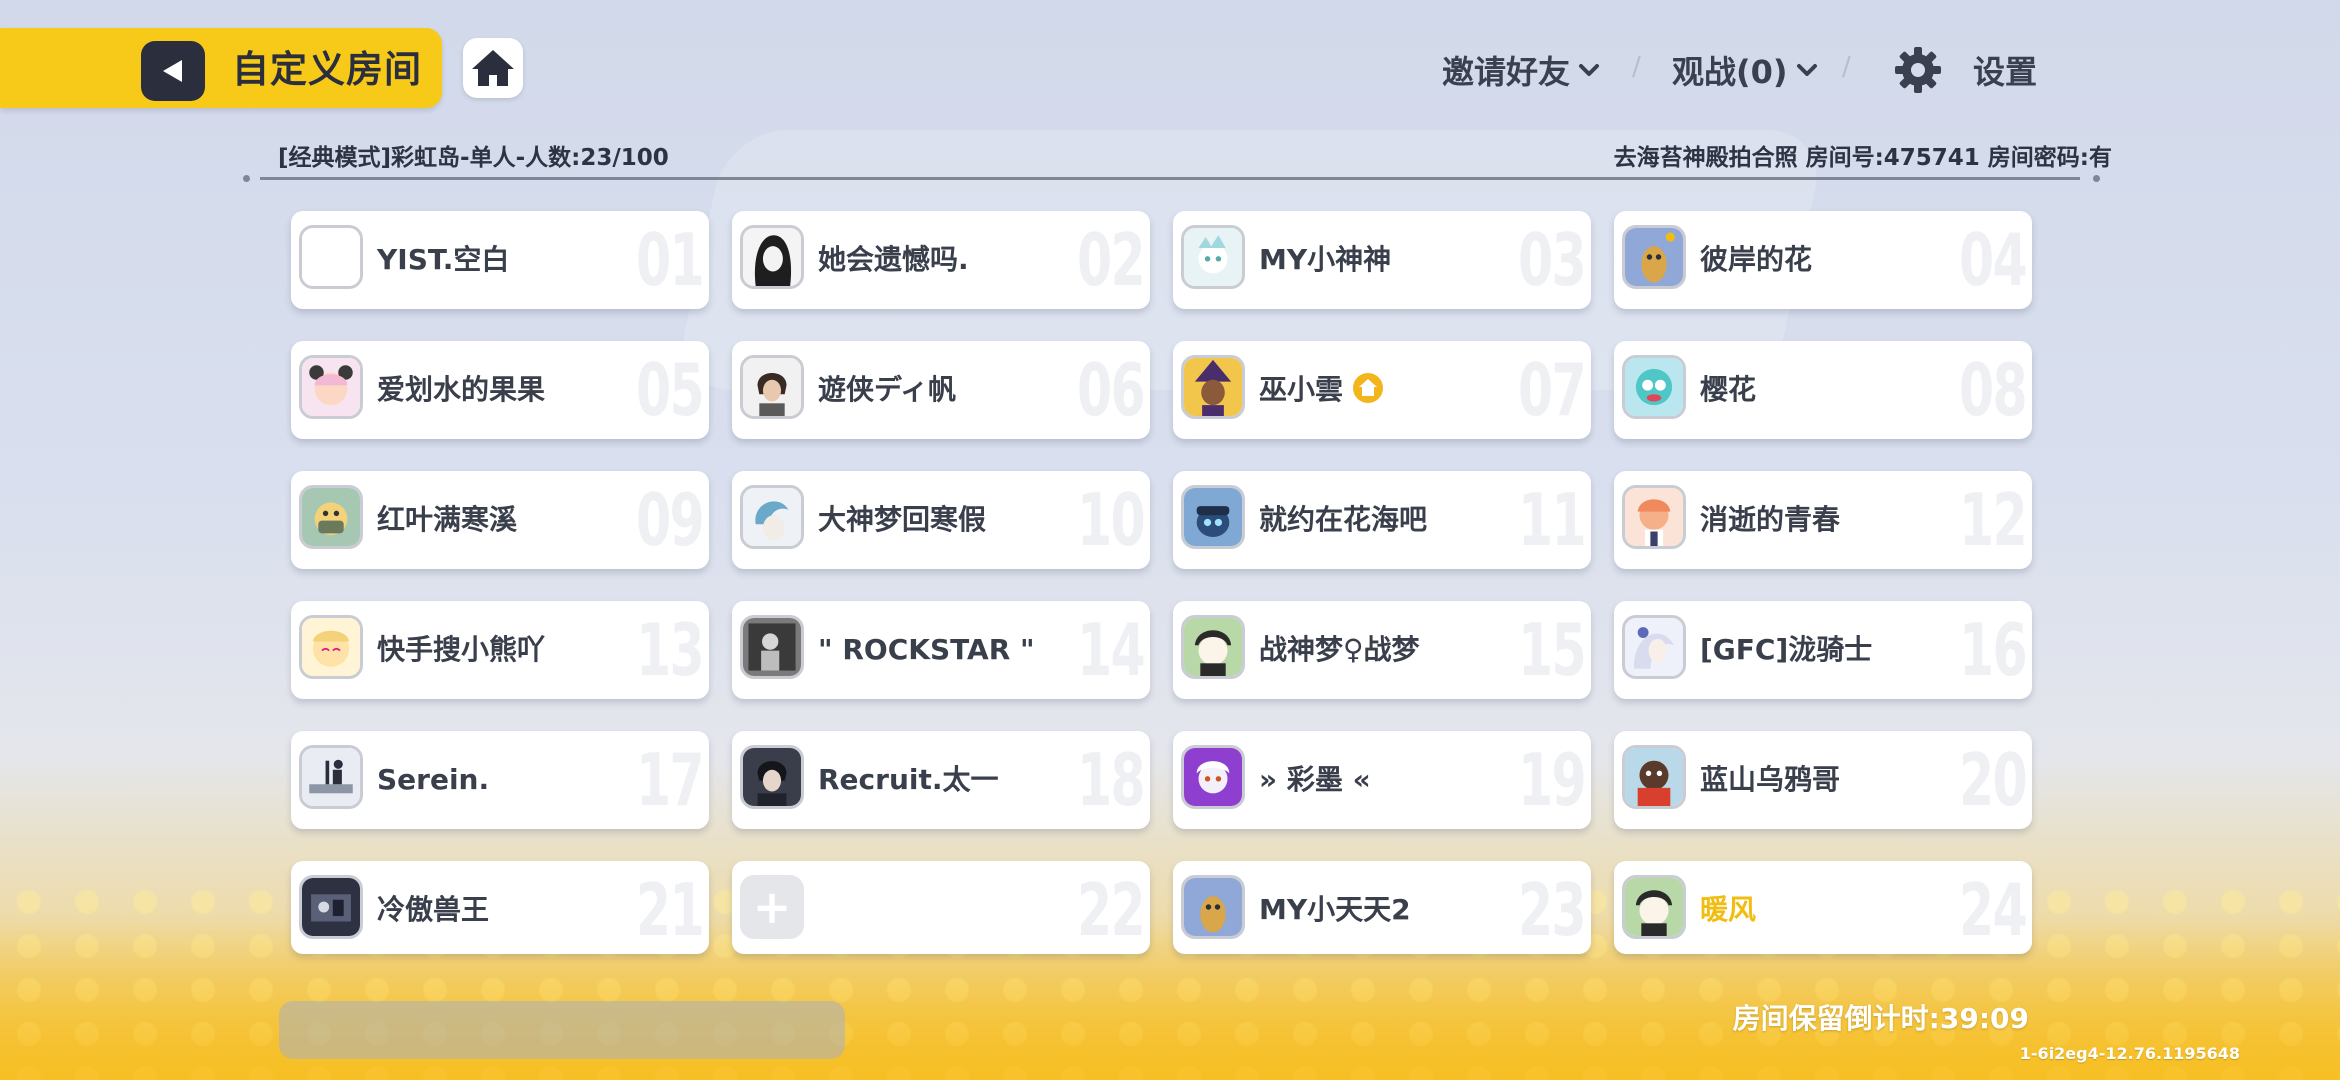 The image size is (2340, 1080). I want to click on player-name-row: Serein., so click(433, 780).